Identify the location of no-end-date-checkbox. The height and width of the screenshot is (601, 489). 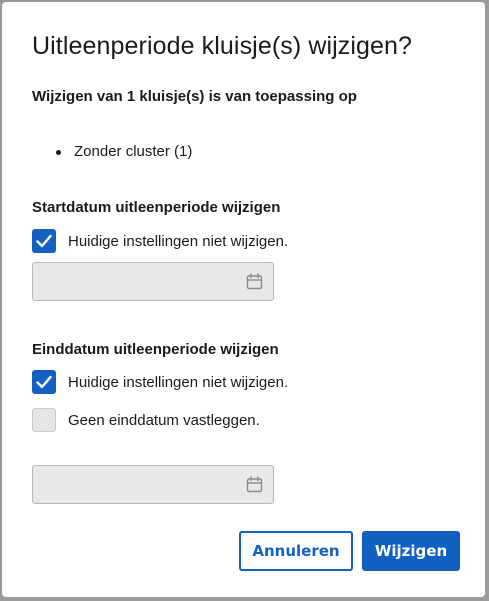
(44, 420).